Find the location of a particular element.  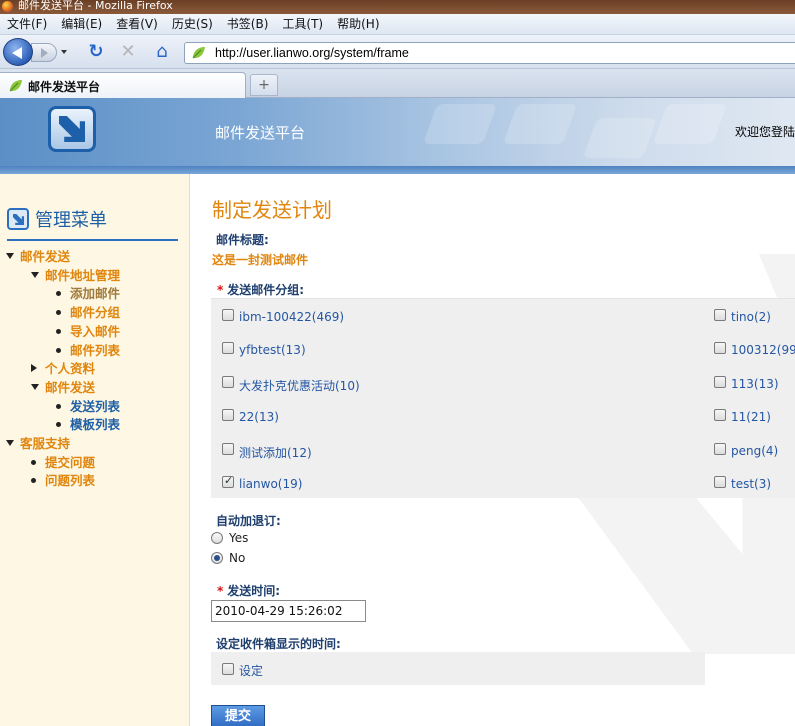

submit-button: 提交 is located at coordinates (238, 715).